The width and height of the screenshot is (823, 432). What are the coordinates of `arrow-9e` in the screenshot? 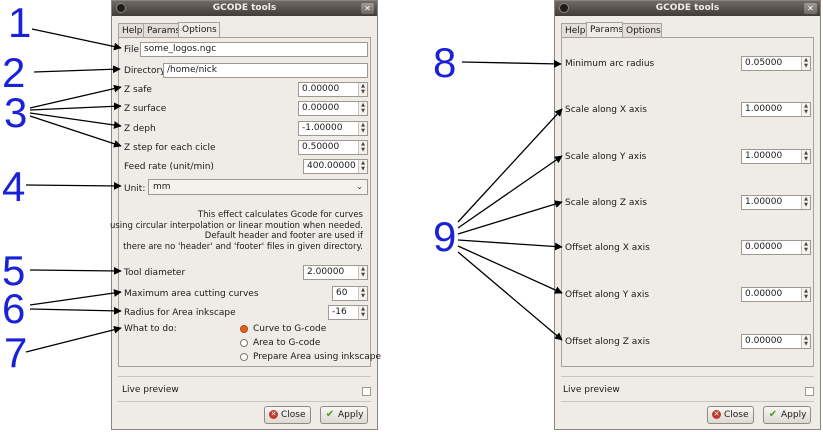 It's located at (510, 269).